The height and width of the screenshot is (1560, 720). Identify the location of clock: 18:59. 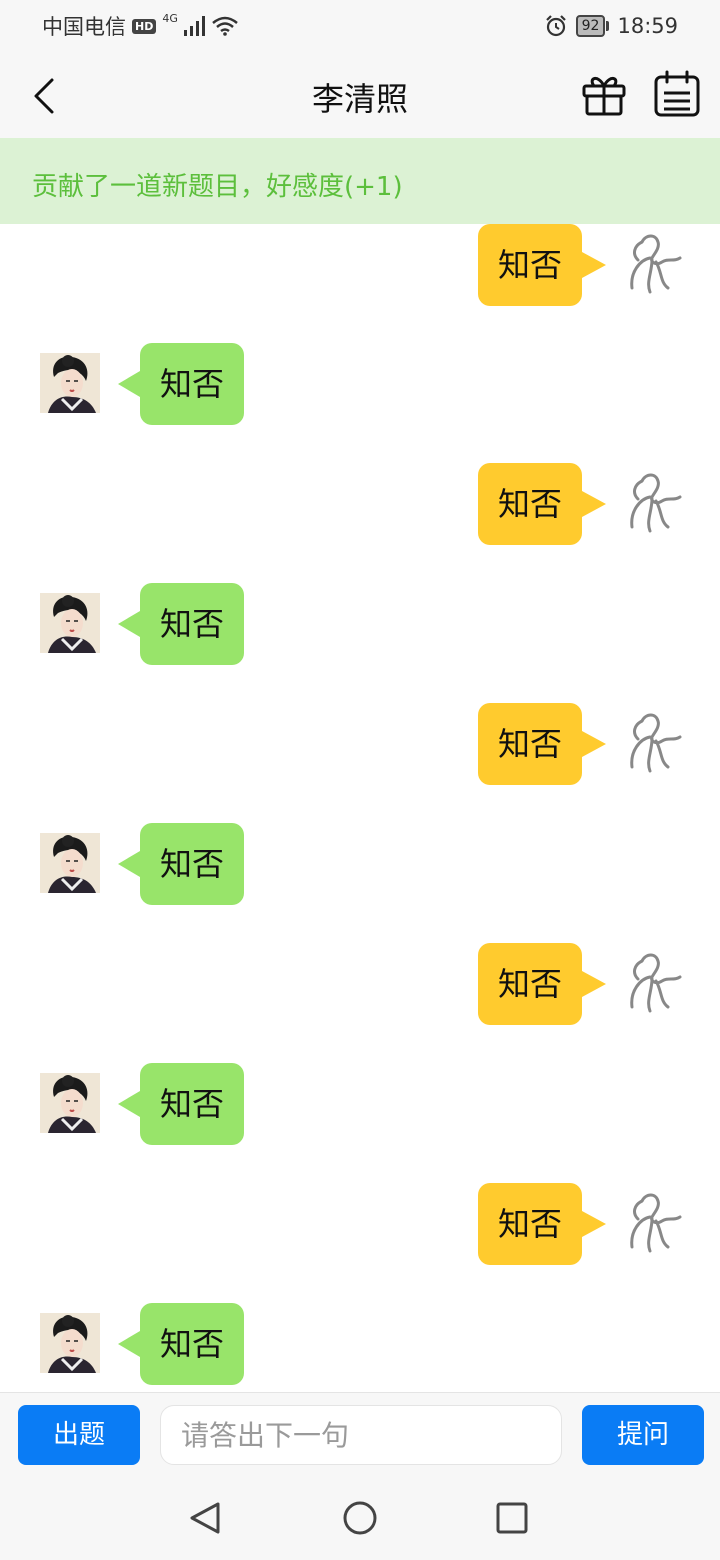
(647, 26).